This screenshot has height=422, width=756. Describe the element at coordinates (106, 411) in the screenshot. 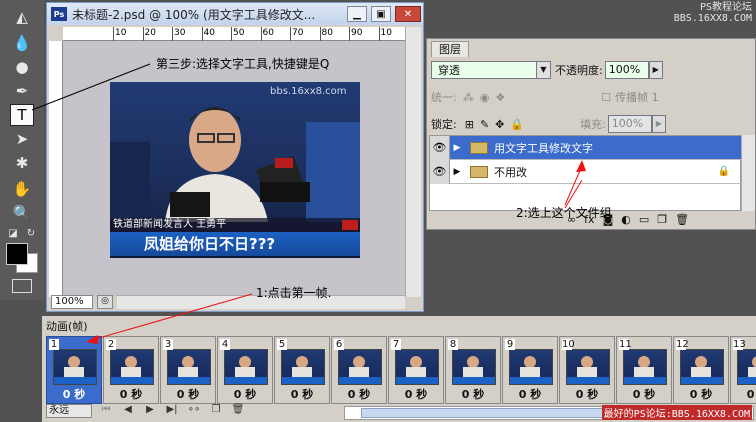

I see `first-frame-icon: ⏮` at that location.